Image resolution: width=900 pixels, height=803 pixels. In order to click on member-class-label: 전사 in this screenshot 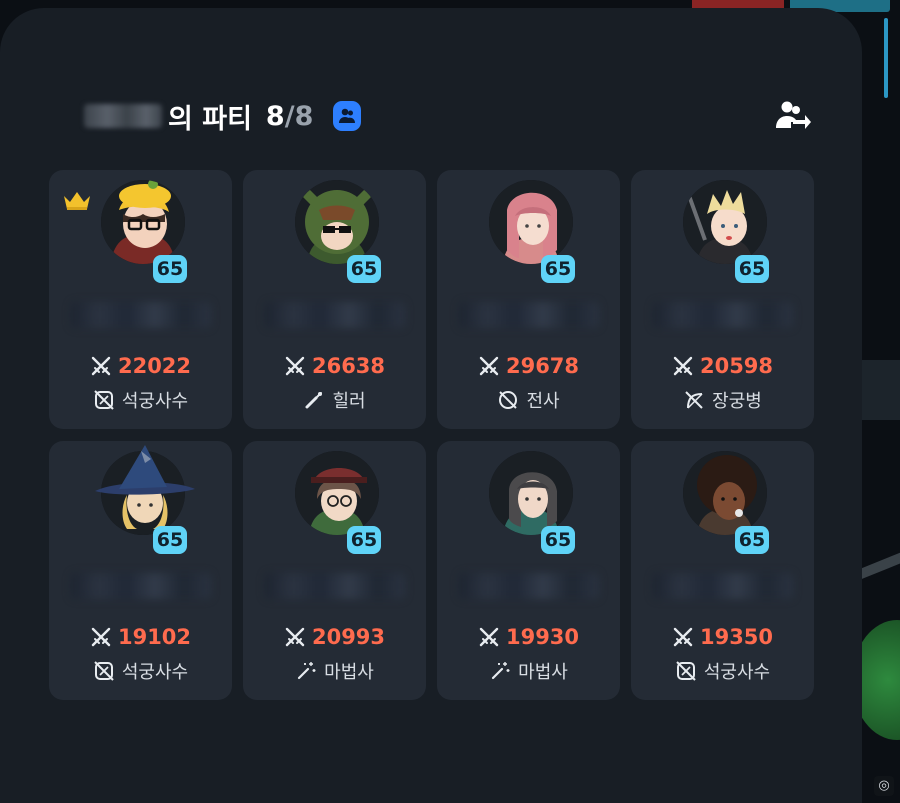, I will do `click(543, 401)`.